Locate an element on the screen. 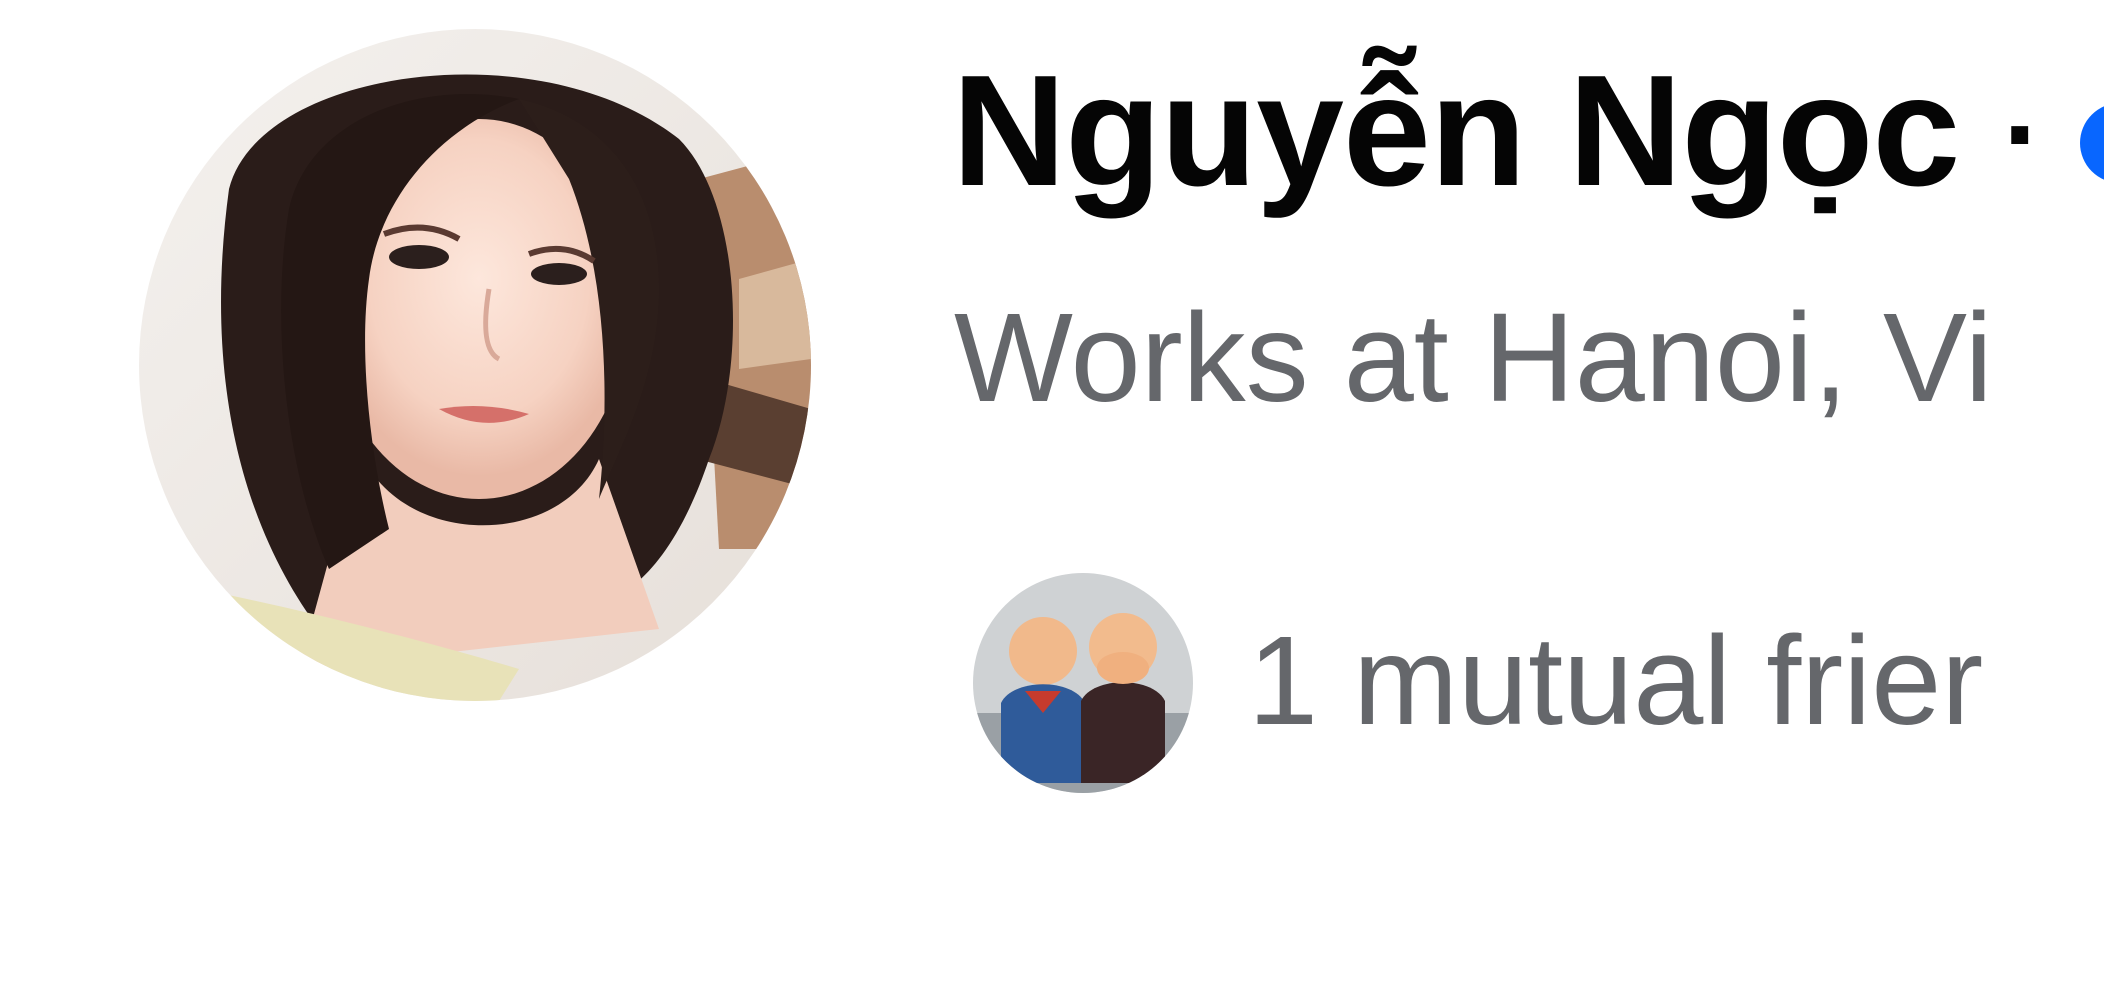 Image resolution: width=2104 pixels, height=984 pixels. profile-name: Nguyễn Ngọc is located at coordinates (1456, 131).